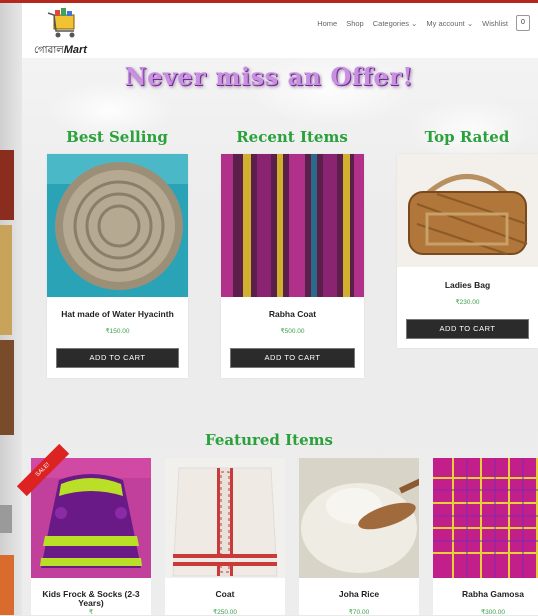  Describe the element at coordinates (359, 518) in the screenshot. I see `joha-rice-product-image` at that location.